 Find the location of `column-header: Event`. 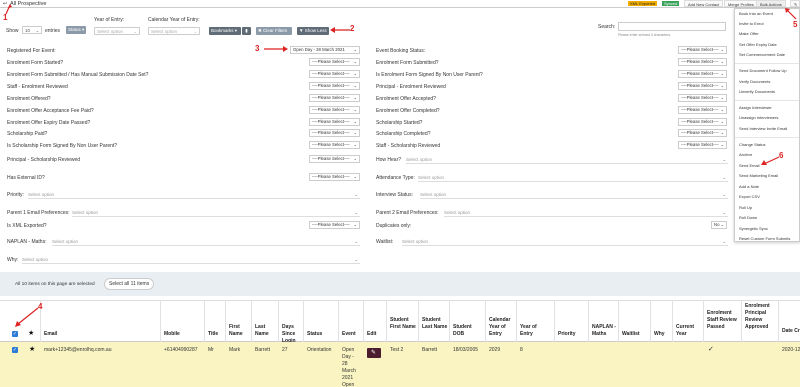

column-header: Event is located at coordinates (352, 334).